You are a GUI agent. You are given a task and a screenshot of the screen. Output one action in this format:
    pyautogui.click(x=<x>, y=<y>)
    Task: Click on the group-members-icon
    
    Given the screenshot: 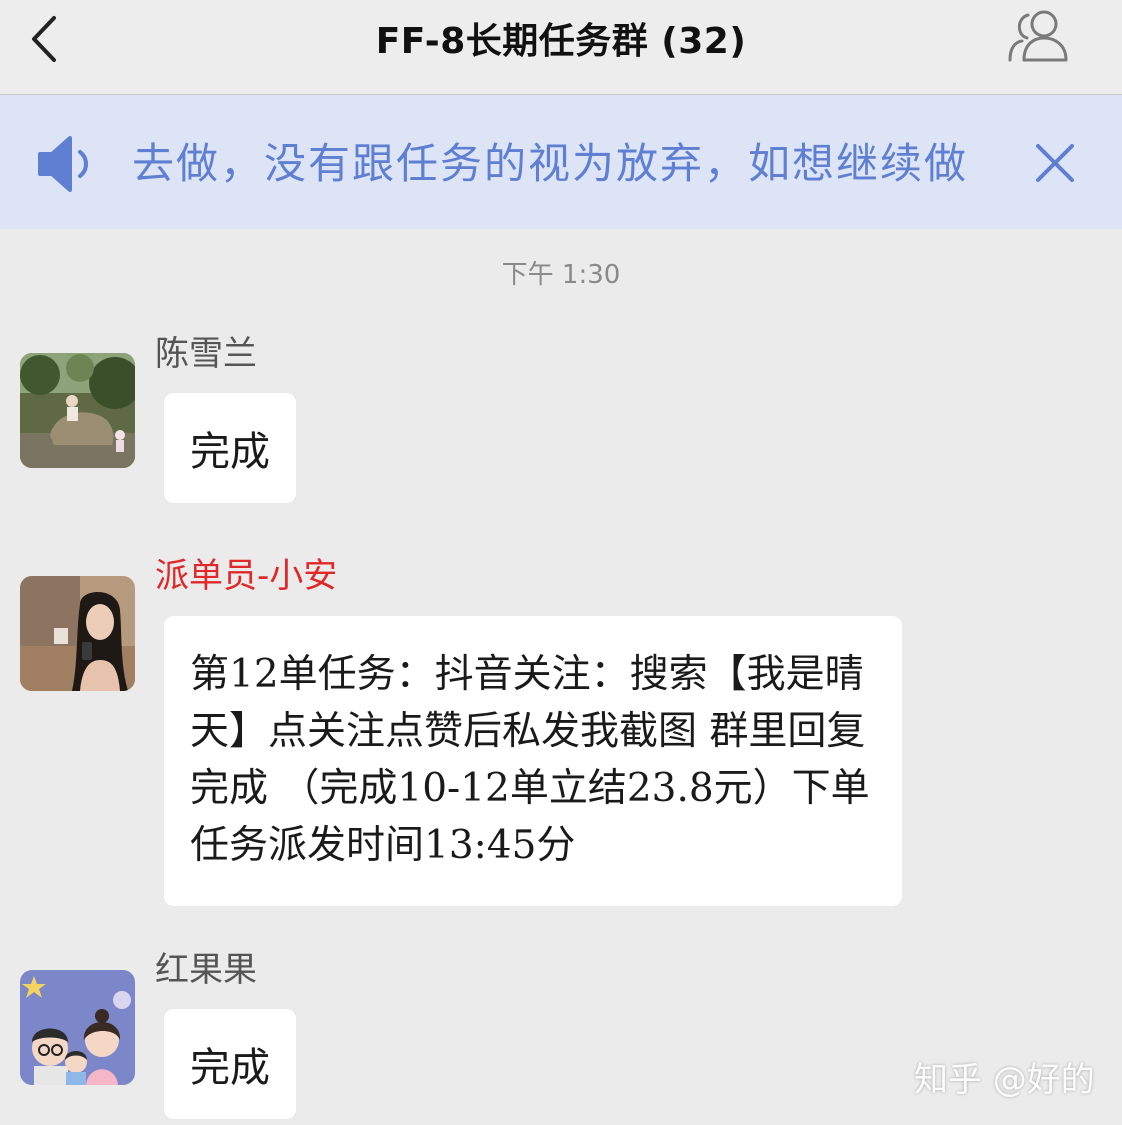 What is the action you would take?
    pyautogui.click(x=1038, y=36)
    